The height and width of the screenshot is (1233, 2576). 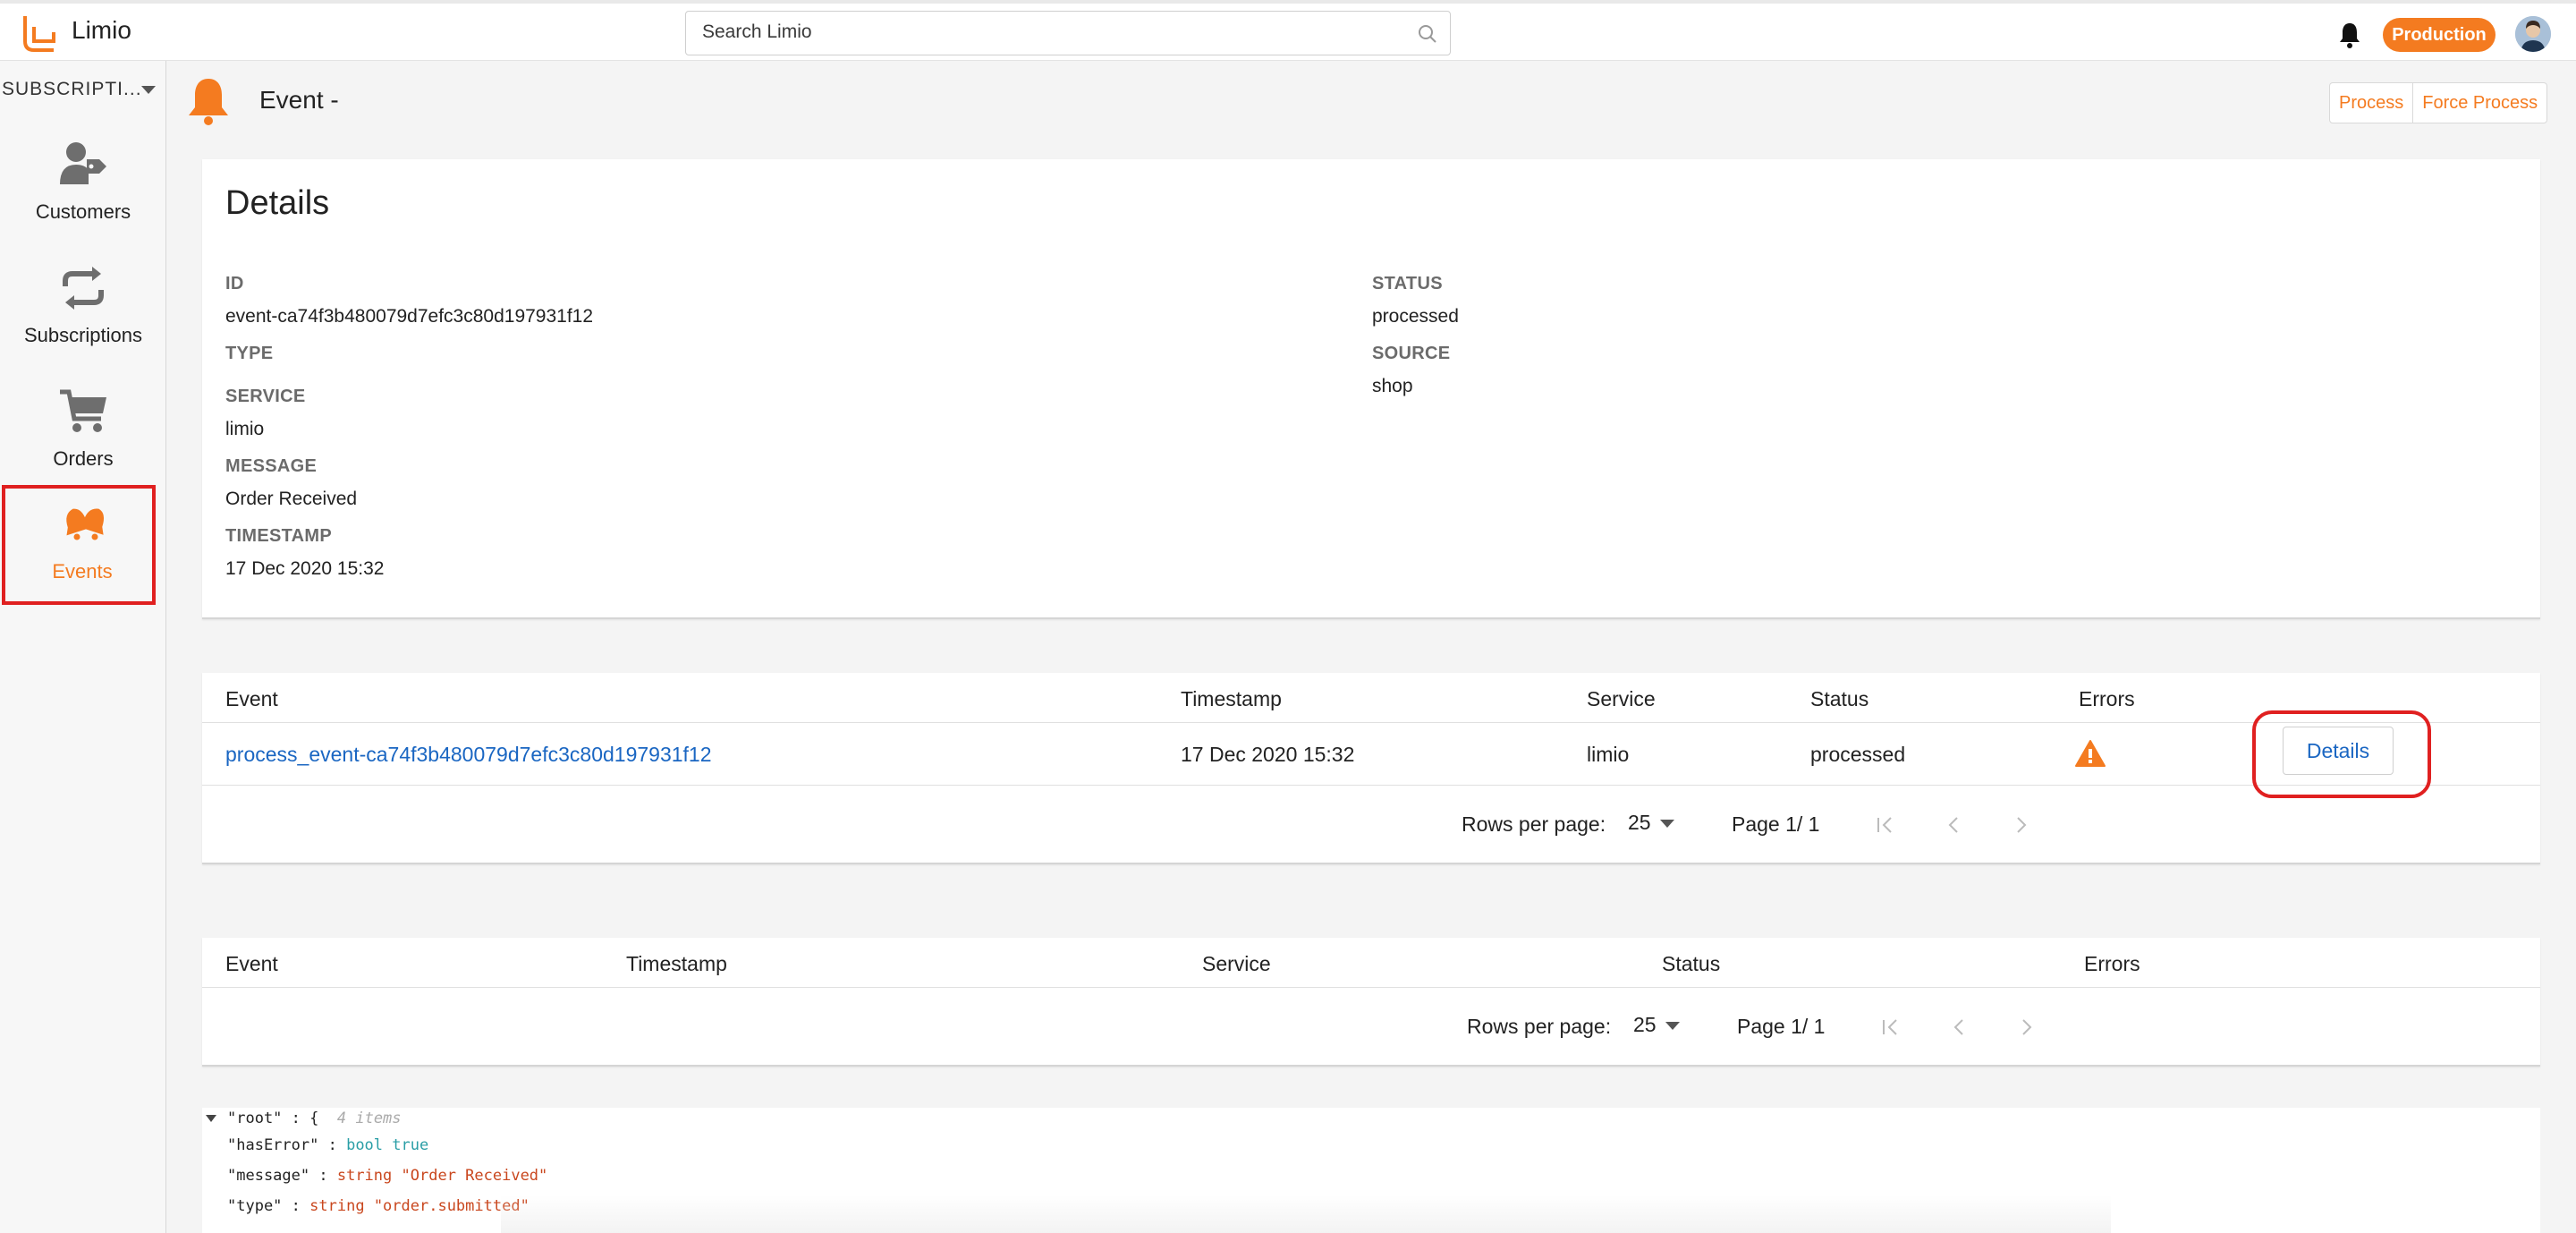 I want to click on json-value: "Order Received", so click(x=474, y=1176).